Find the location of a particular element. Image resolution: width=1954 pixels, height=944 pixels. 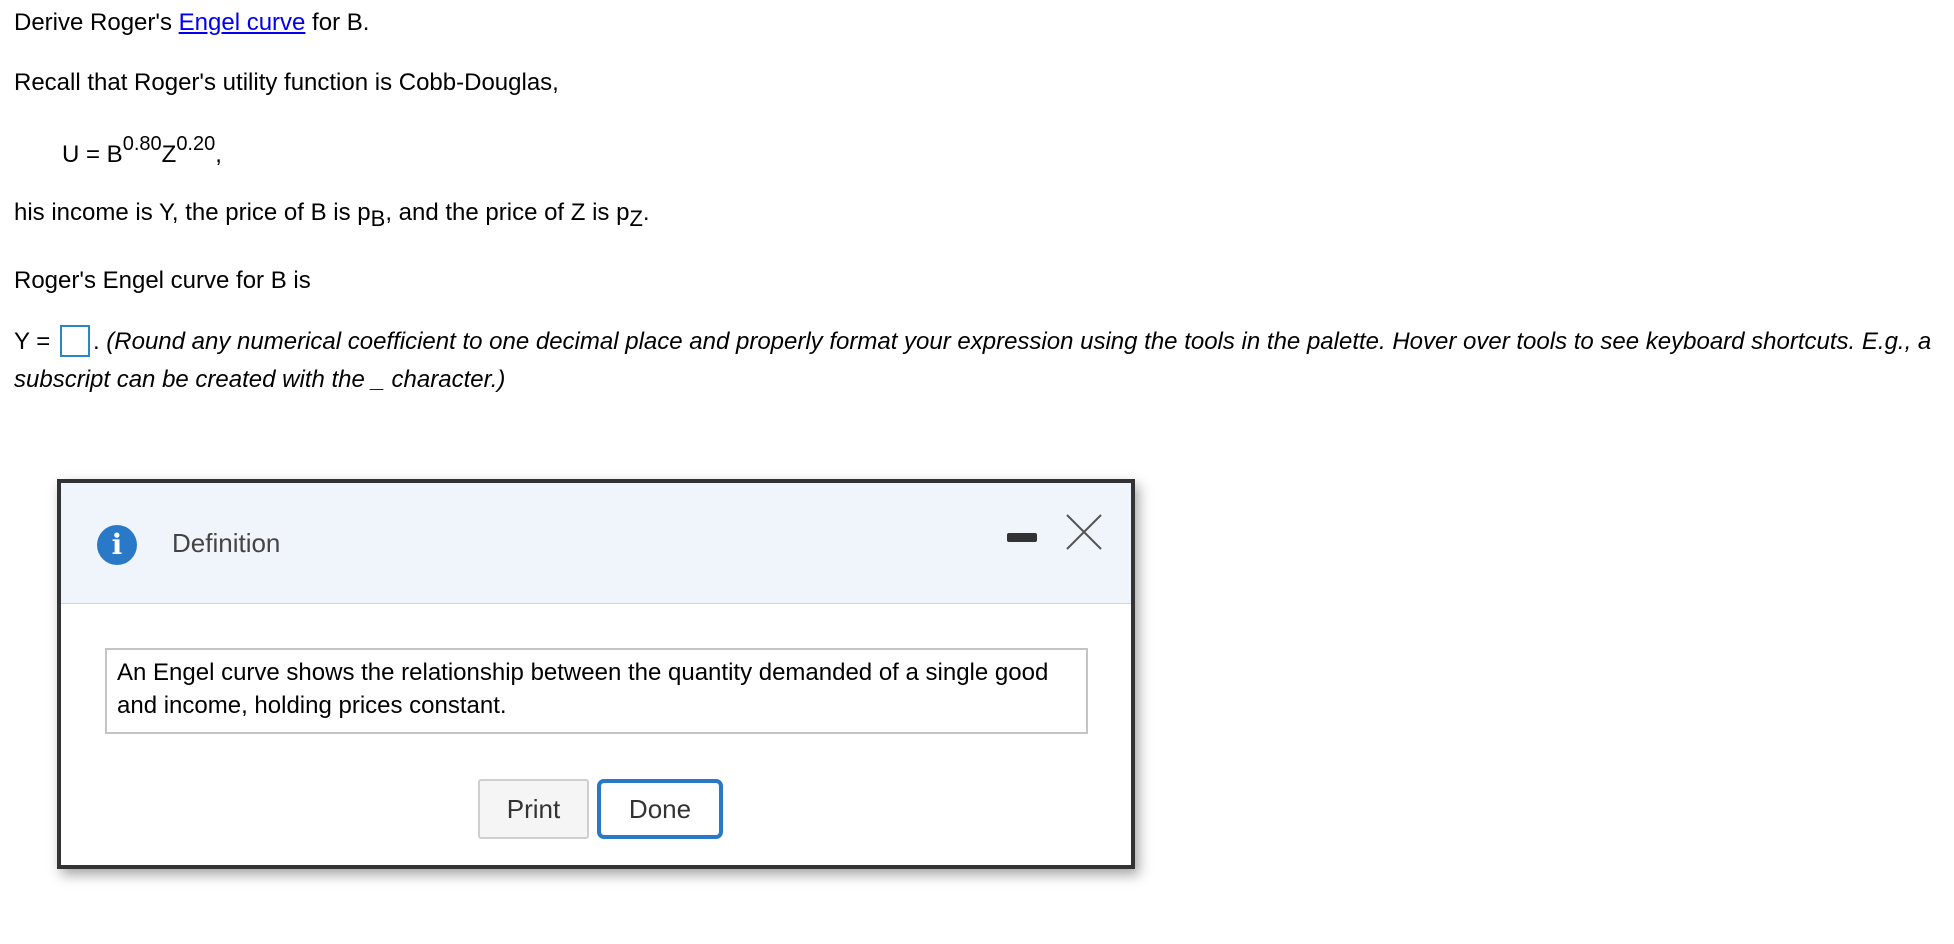

close-icon is located at coordinates (1084, 532).